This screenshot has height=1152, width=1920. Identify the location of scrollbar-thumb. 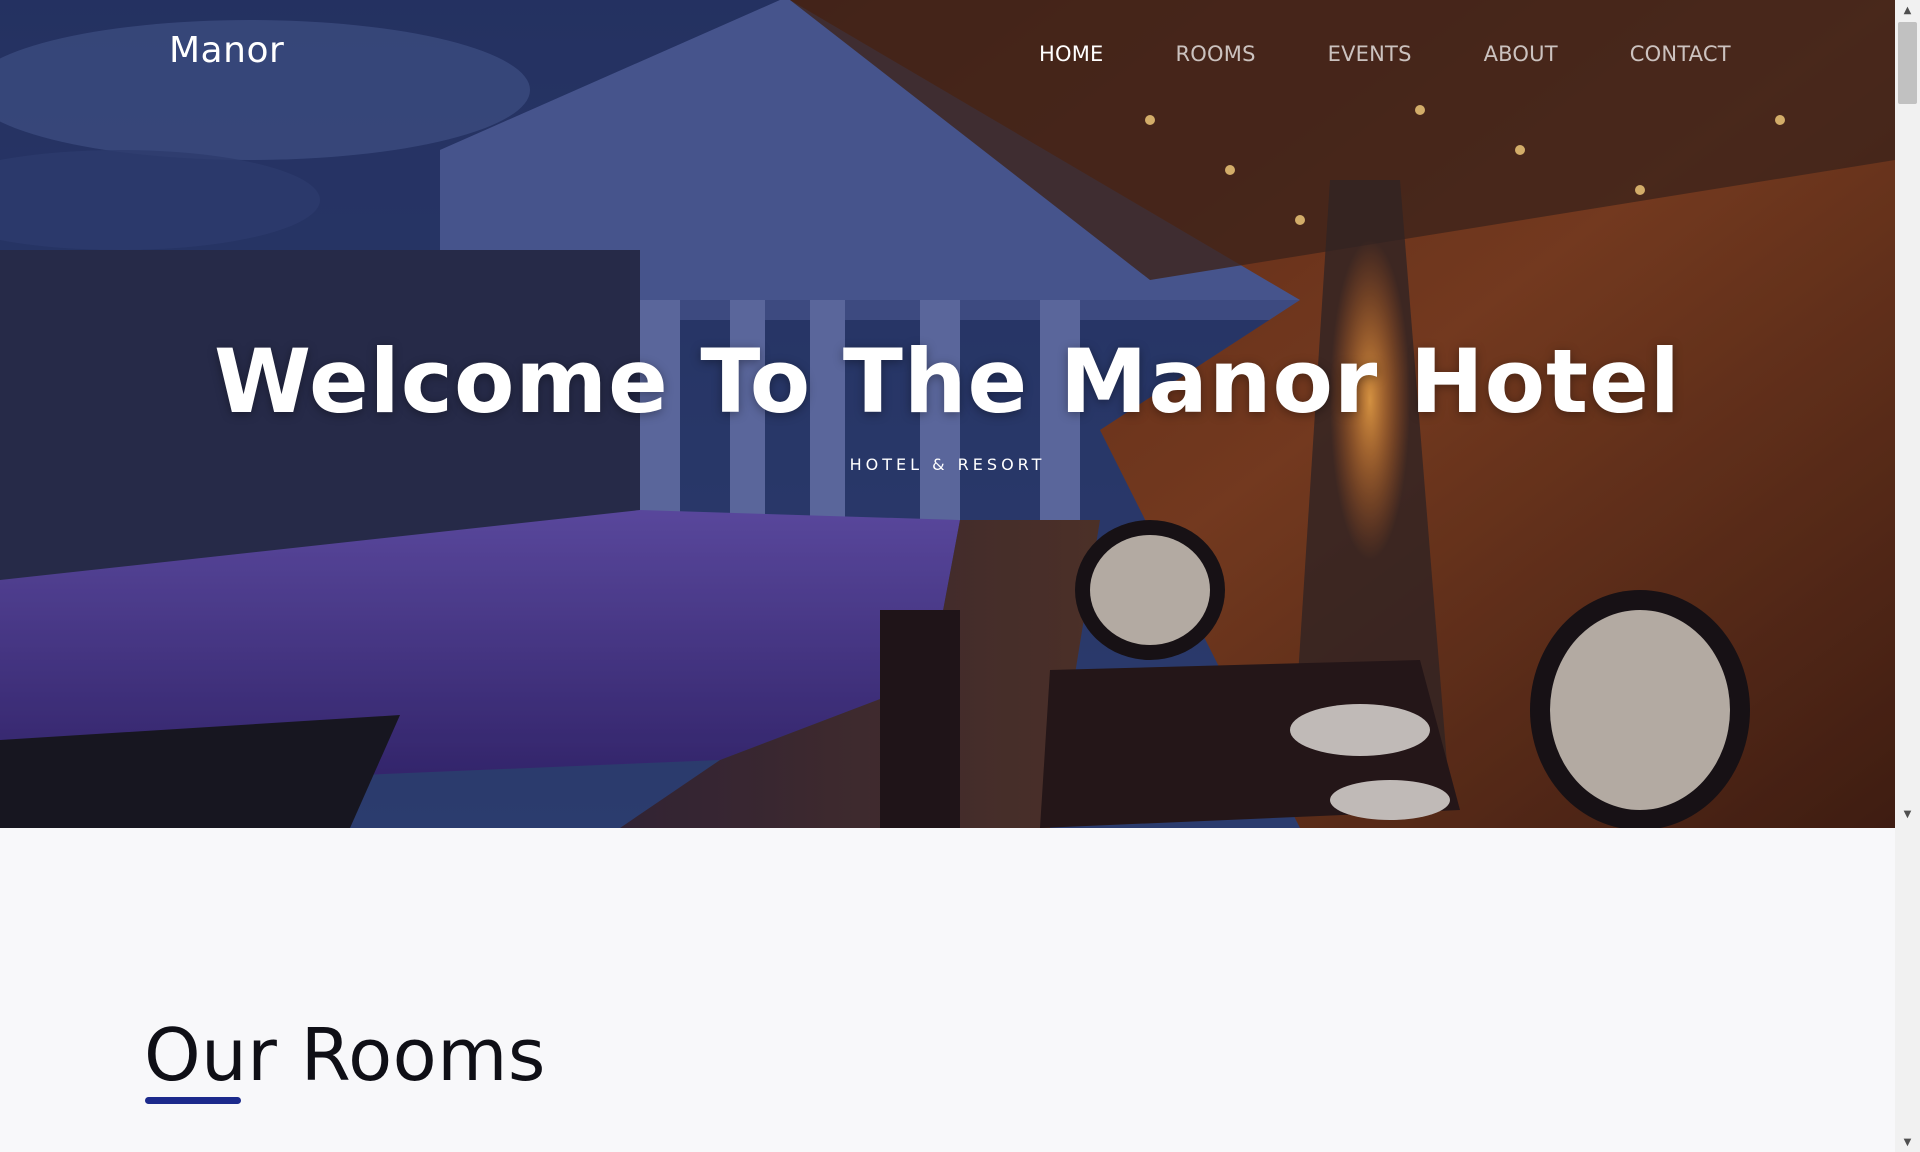
(1907, 63).